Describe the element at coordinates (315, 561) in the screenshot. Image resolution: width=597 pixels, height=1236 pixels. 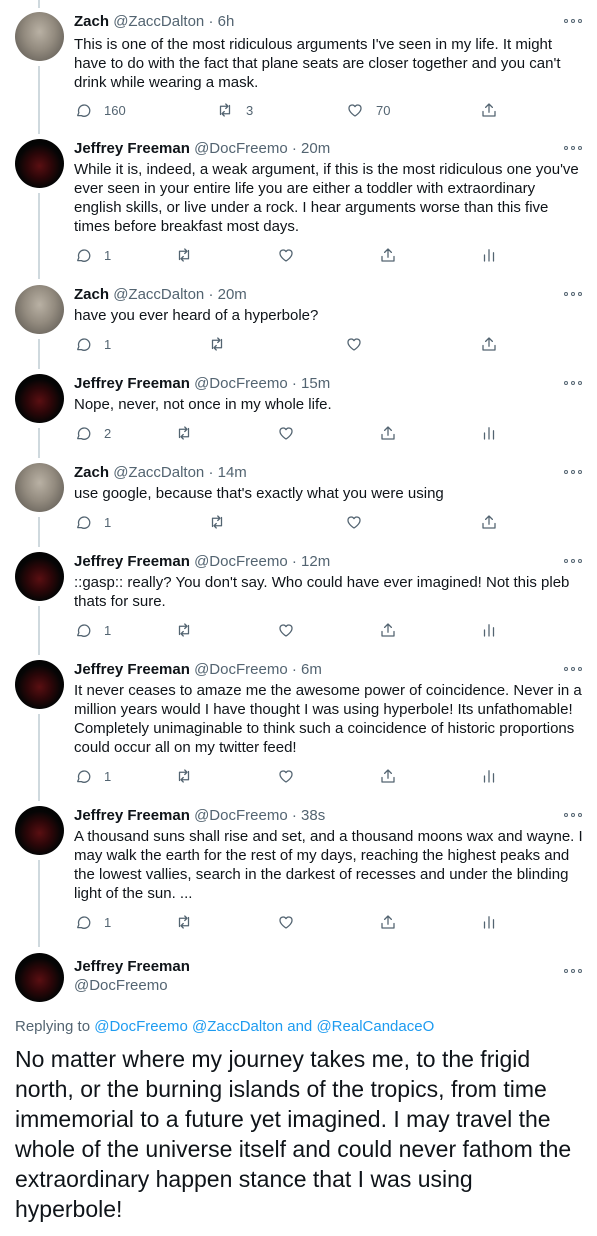
I see `timestamp: 12m` at that location.